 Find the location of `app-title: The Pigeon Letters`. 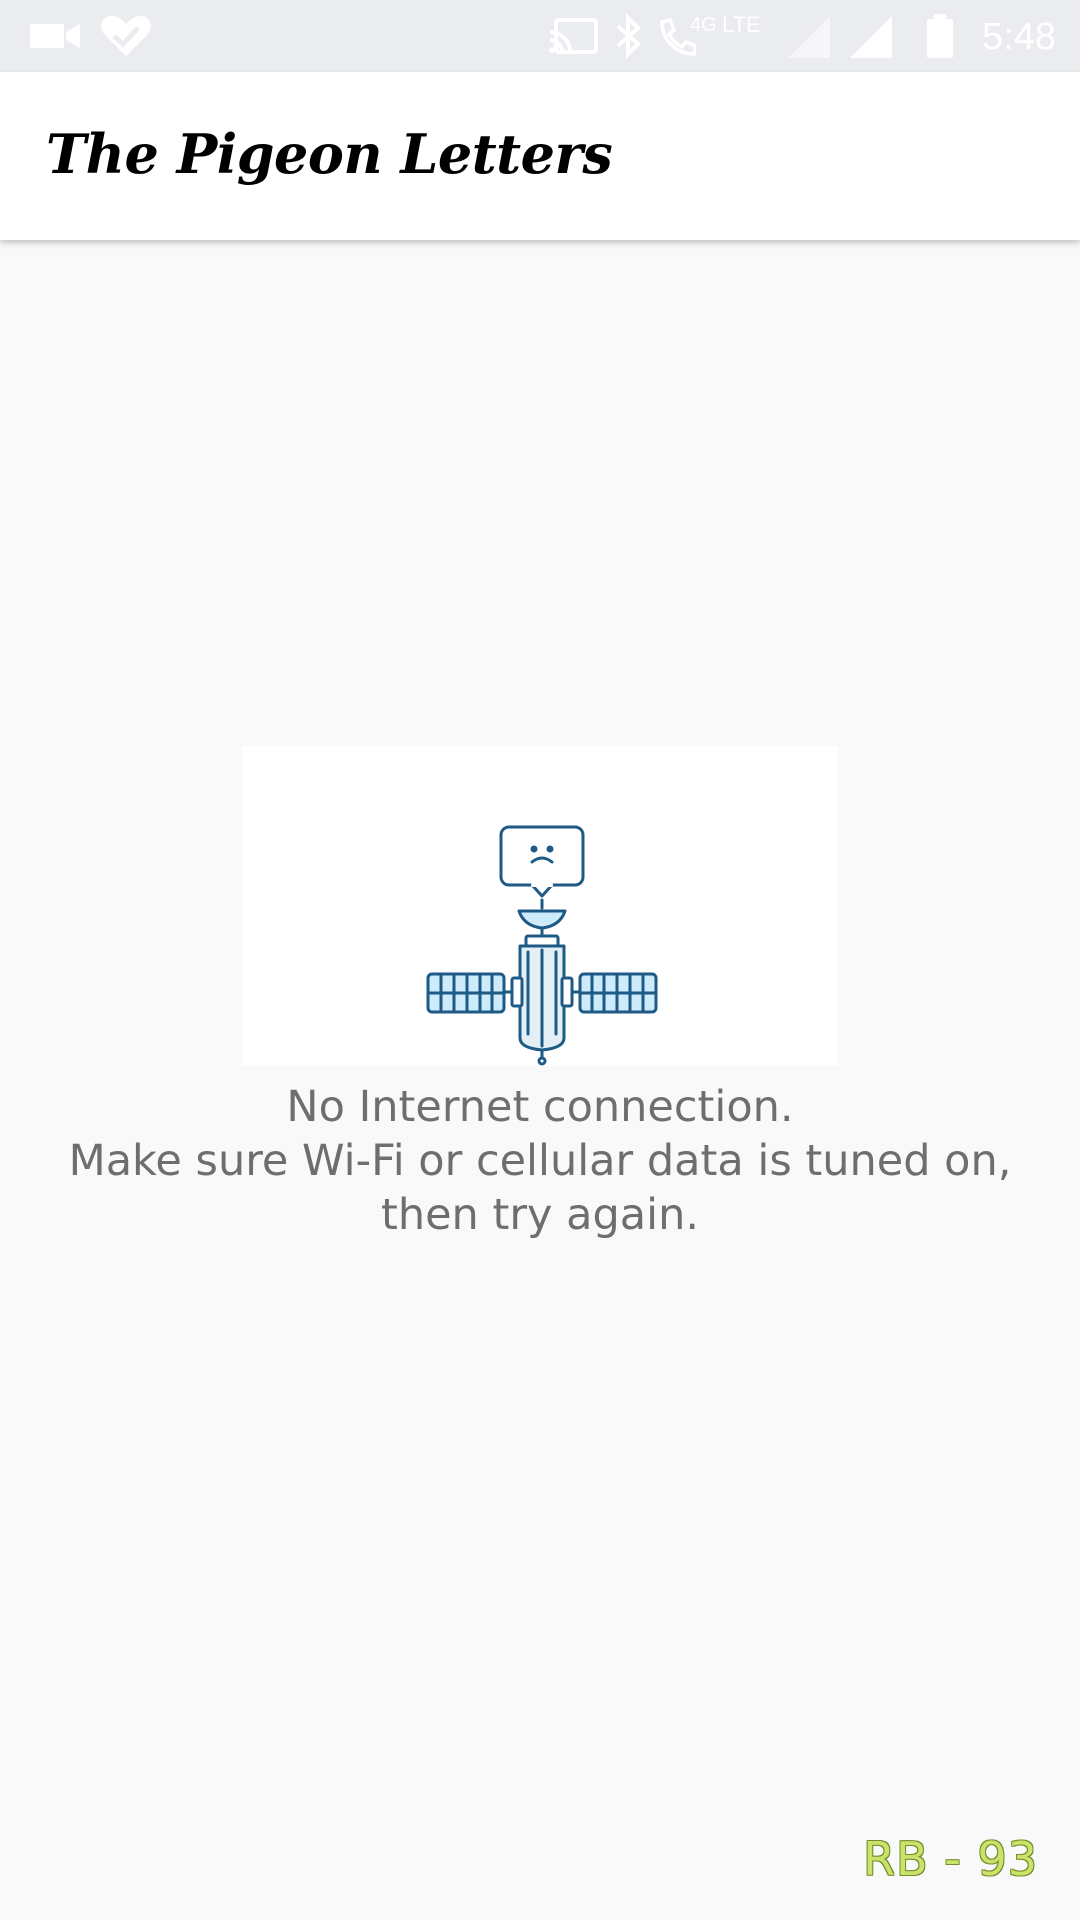

app-title: The Pigeon Letters is located at coordinates (329, 154).